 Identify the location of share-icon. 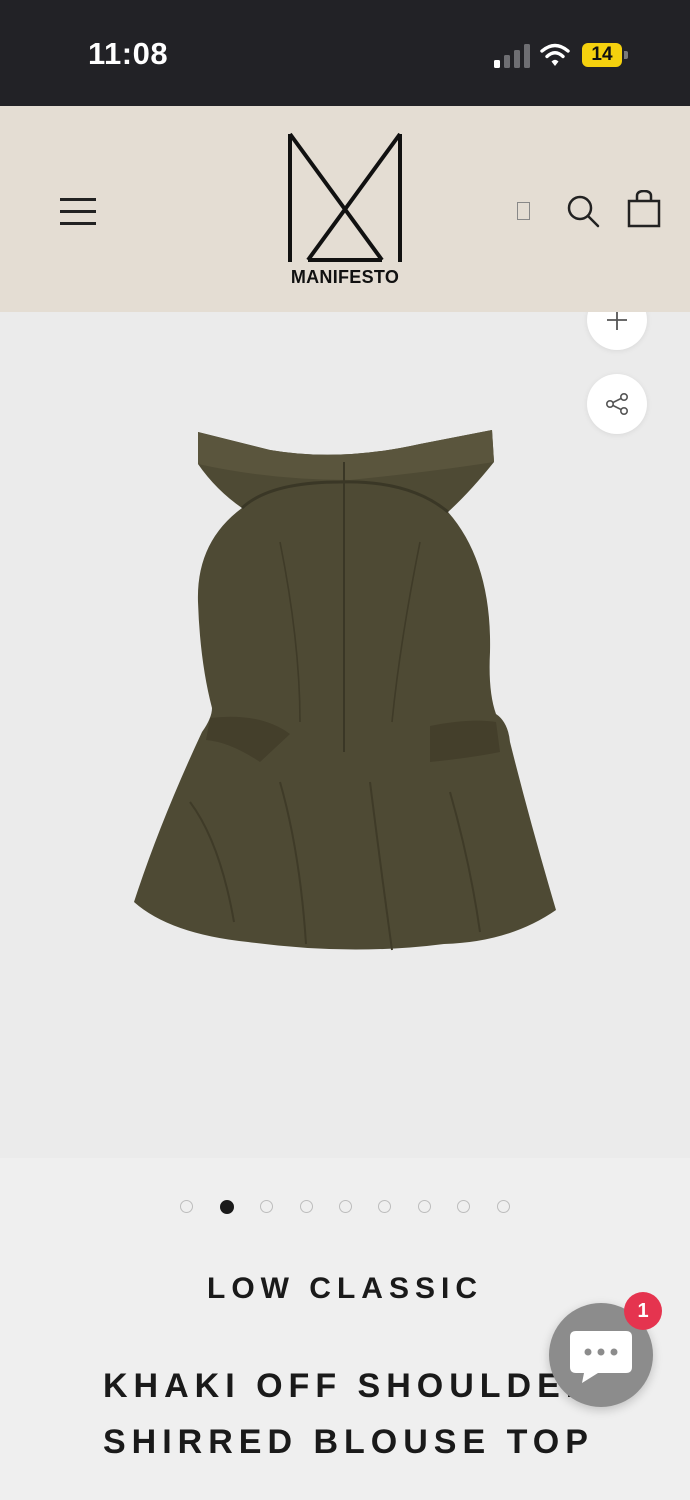
(617, 404).